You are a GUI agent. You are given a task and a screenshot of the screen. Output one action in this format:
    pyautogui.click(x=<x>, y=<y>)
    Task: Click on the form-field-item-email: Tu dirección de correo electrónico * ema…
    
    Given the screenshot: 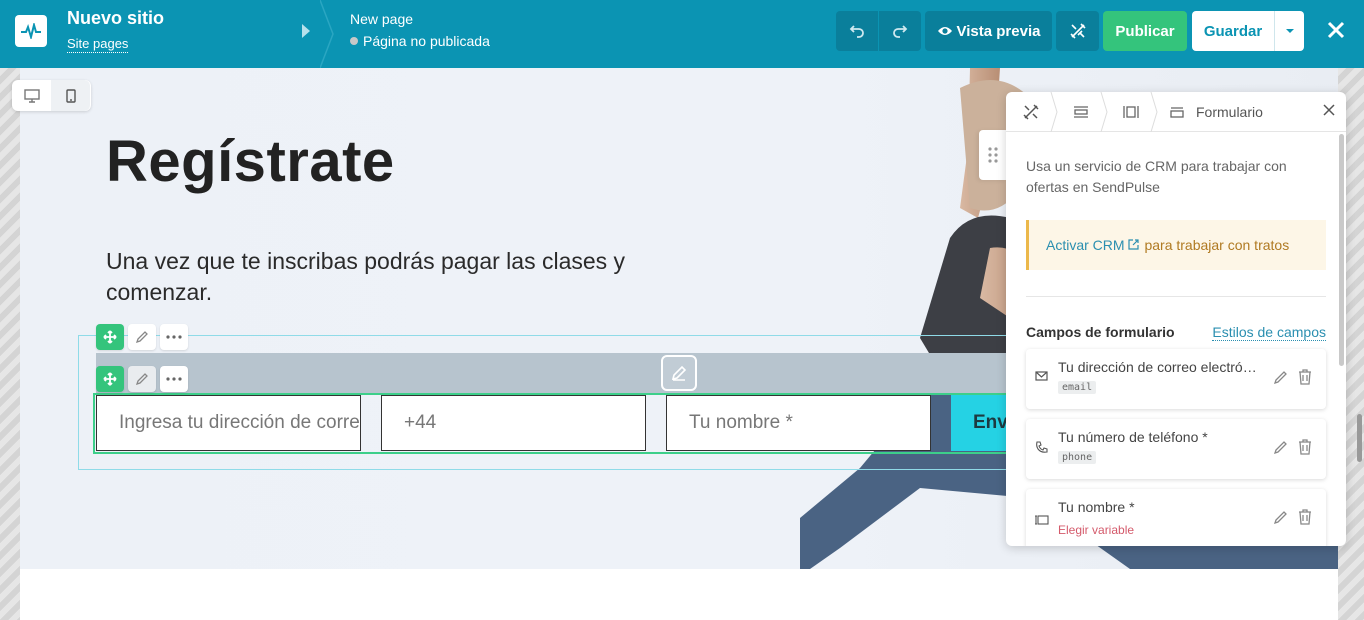 What is the action you would take?
    pyautogui.click(x=1176, y=379)
    